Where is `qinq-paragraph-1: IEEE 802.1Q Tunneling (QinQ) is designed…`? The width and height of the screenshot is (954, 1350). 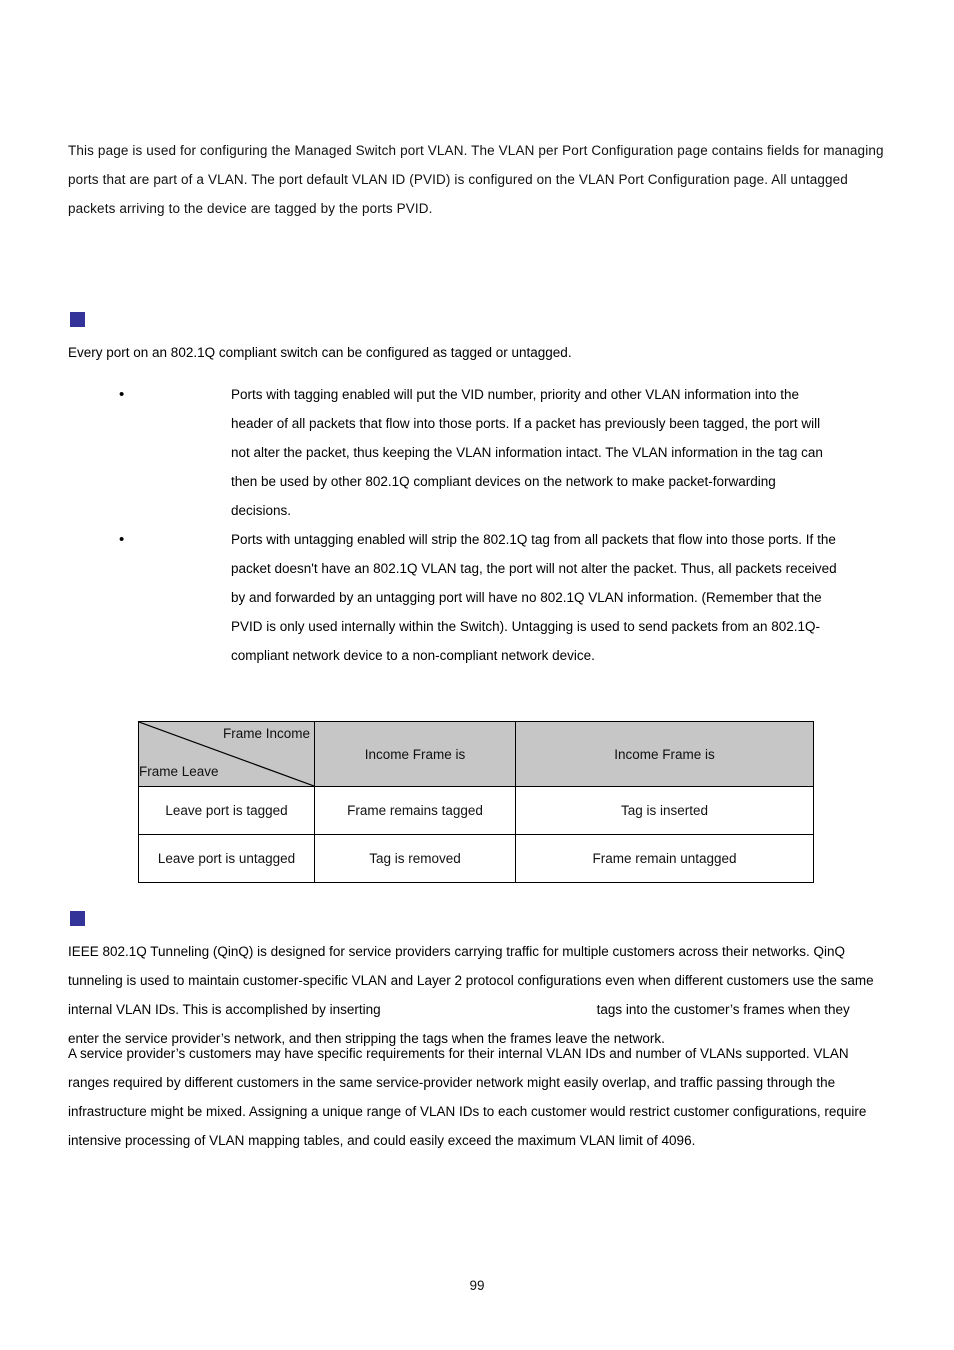 qinq-paragraph-1: IEEE 802.1Q Tunneling (QinQ) is designed… is located at coordinates (476, 995).